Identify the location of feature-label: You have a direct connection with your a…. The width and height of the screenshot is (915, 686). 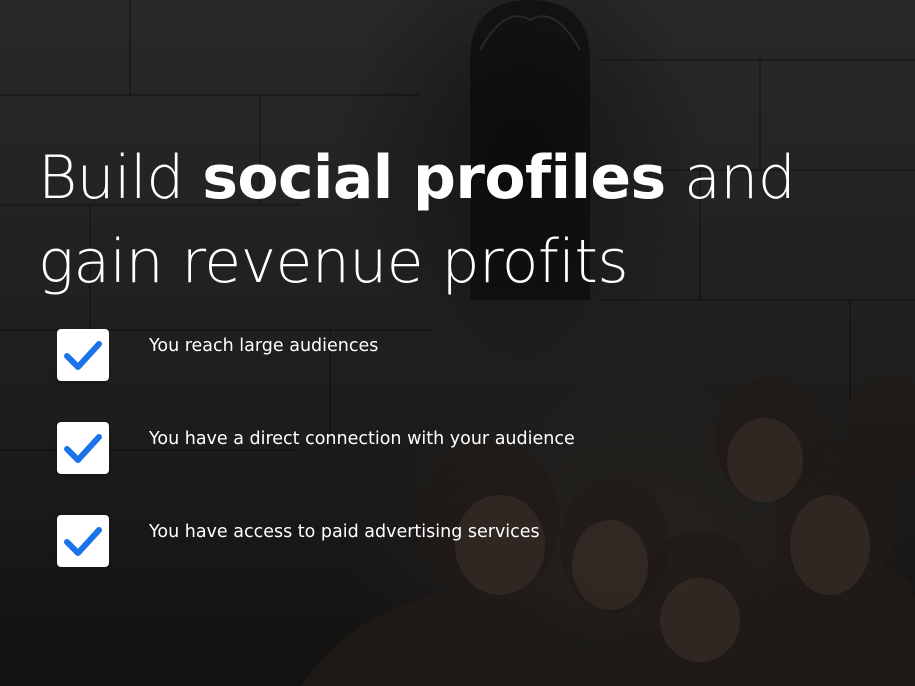
(362, 439).